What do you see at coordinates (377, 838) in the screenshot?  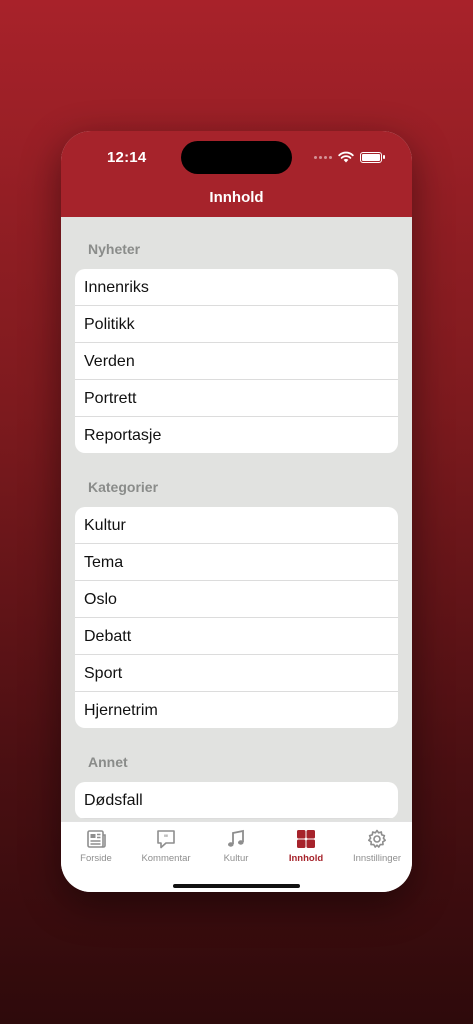 I see `gear-icon` at bounding box center [377, 838].